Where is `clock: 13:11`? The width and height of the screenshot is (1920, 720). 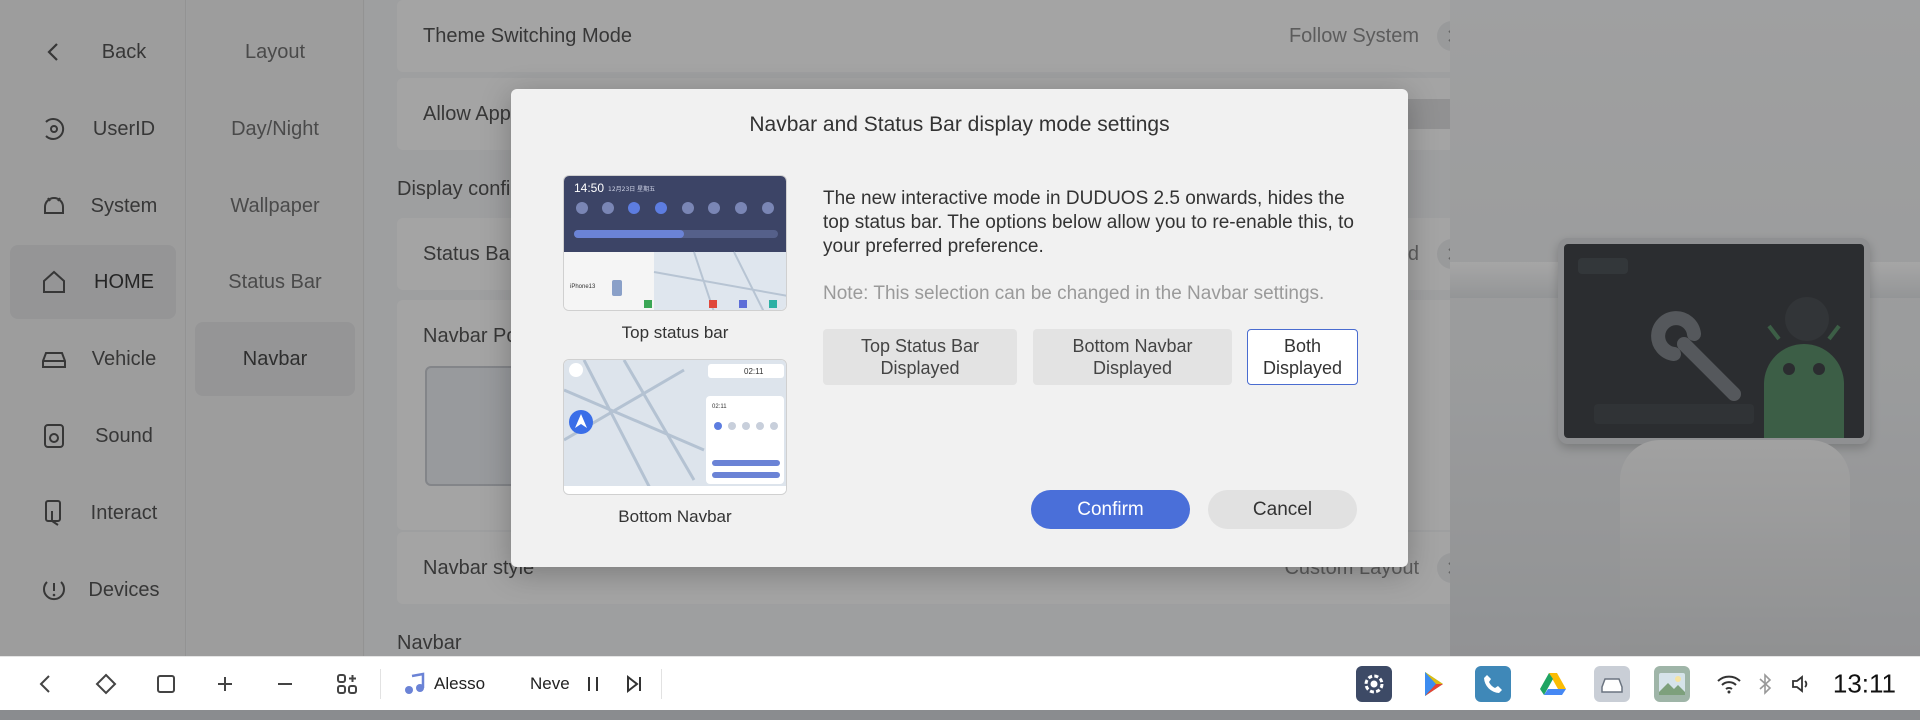 clock: 13:11 is located at coordinates (1864, 683).